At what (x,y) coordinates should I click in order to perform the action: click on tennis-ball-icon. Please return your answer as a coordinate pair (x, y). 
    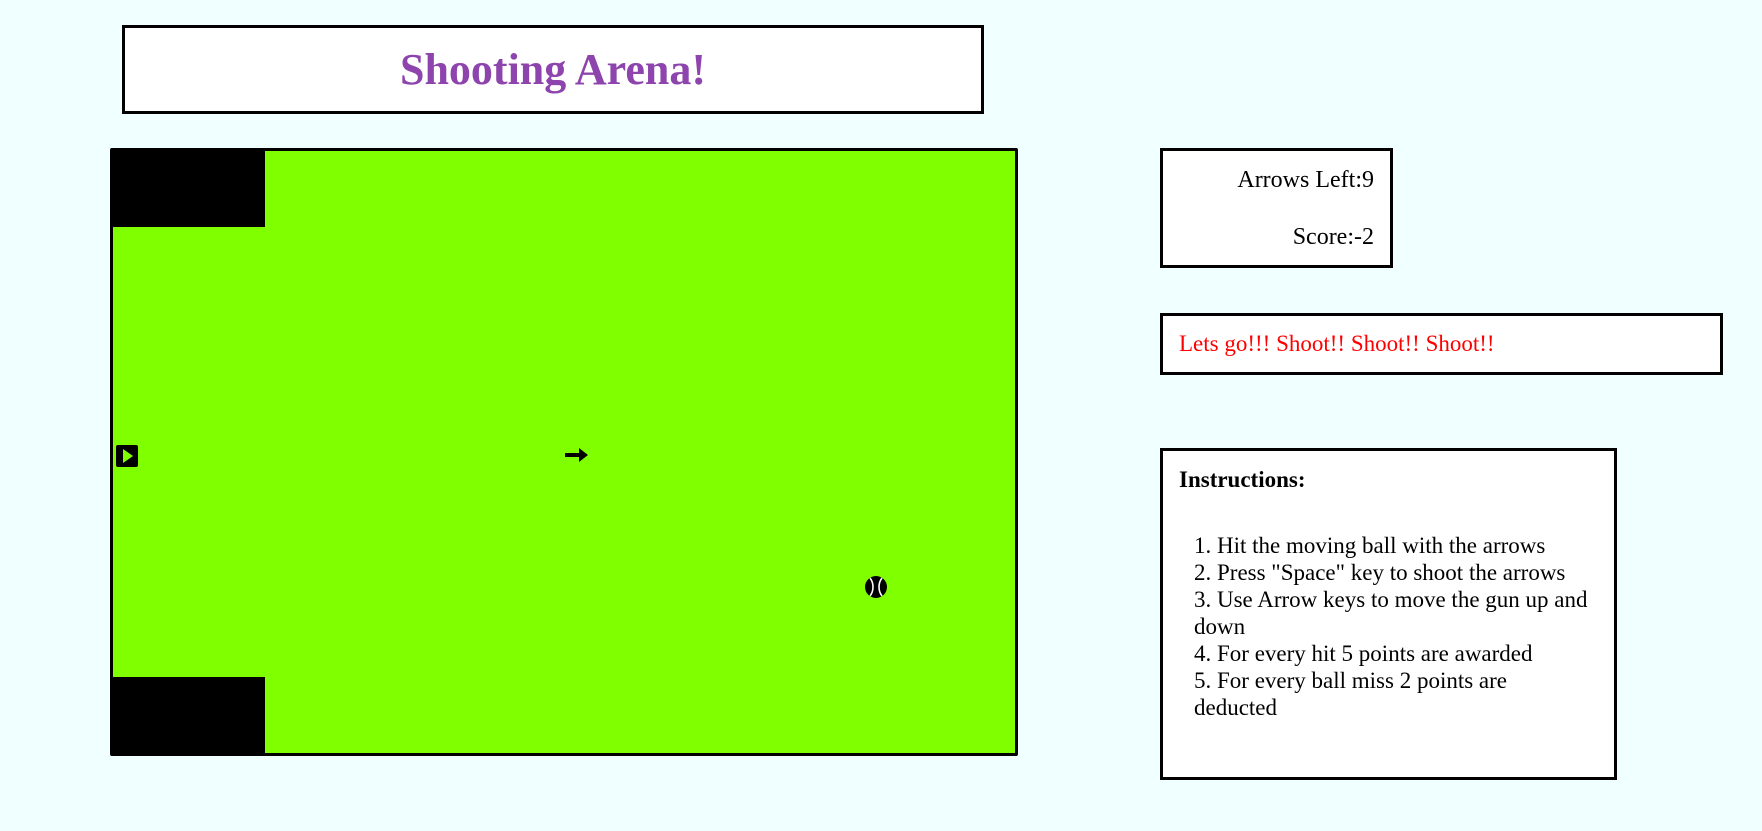
    Looking at the image, I should click on (876, 587).